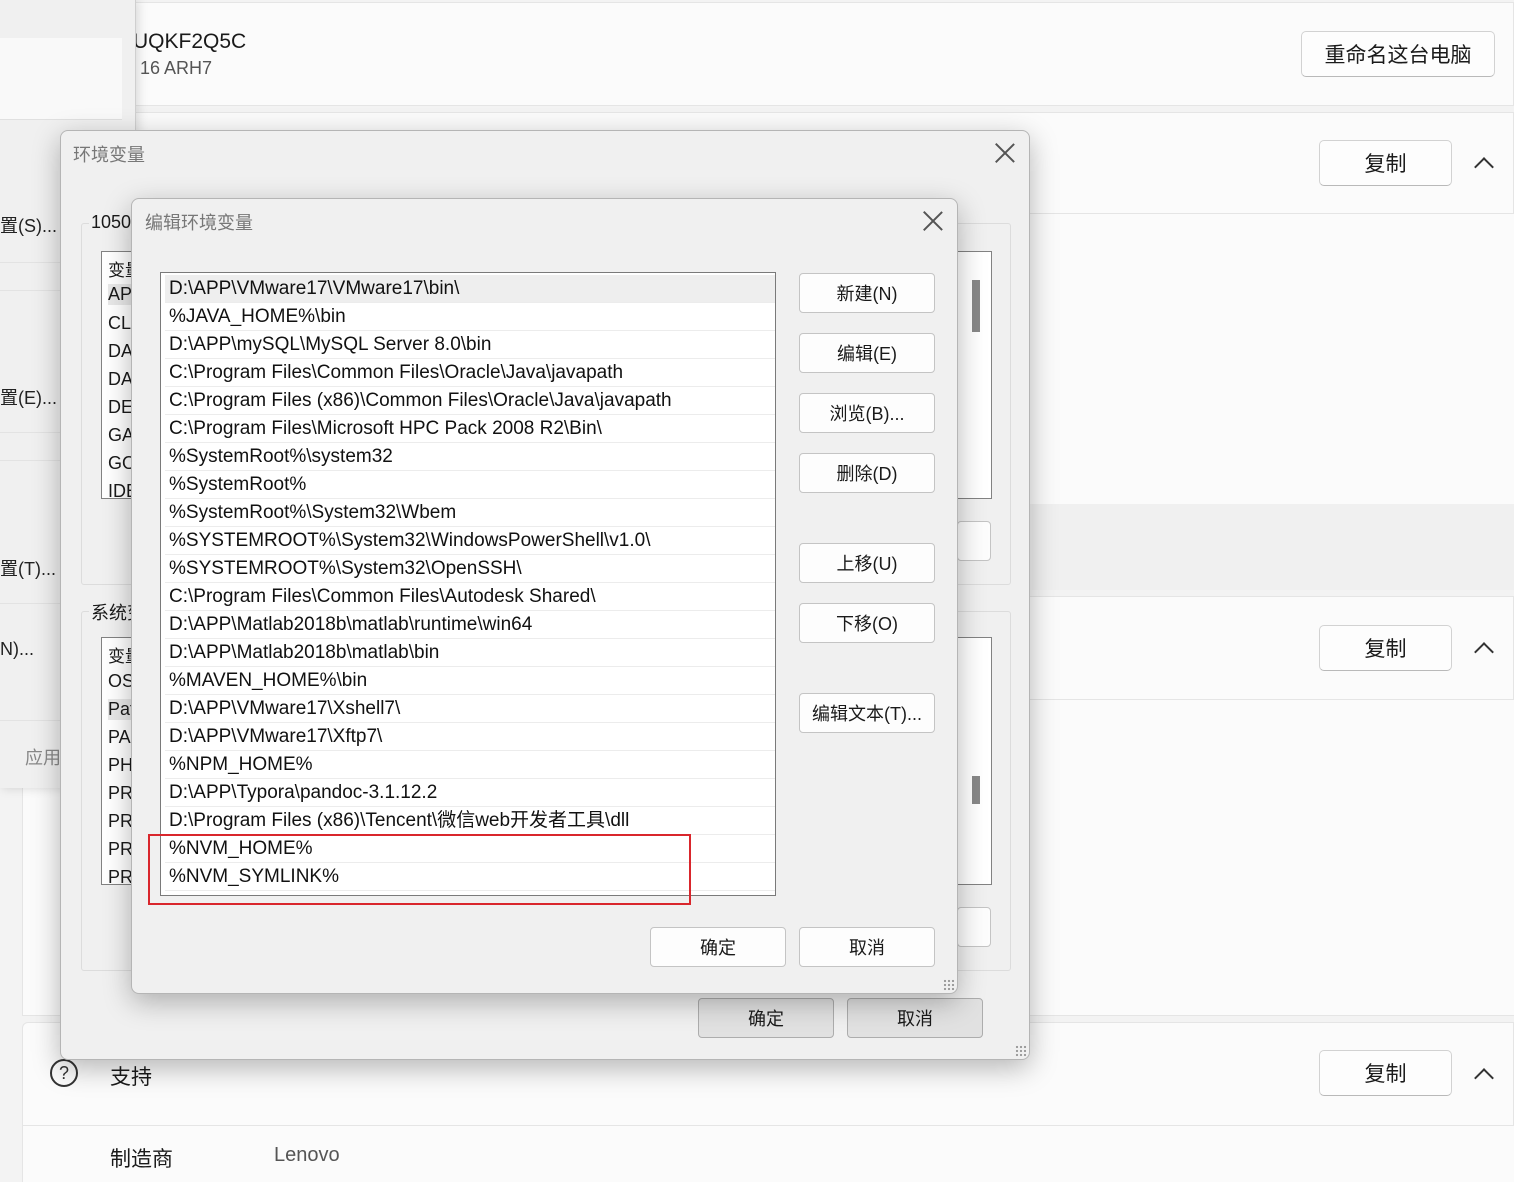 The width and height of the screenshot is (1514, 1182). Describe the element at coordinates (867, 563) in the screenshot. I see `move-up-button: 上移(U)` at that location.